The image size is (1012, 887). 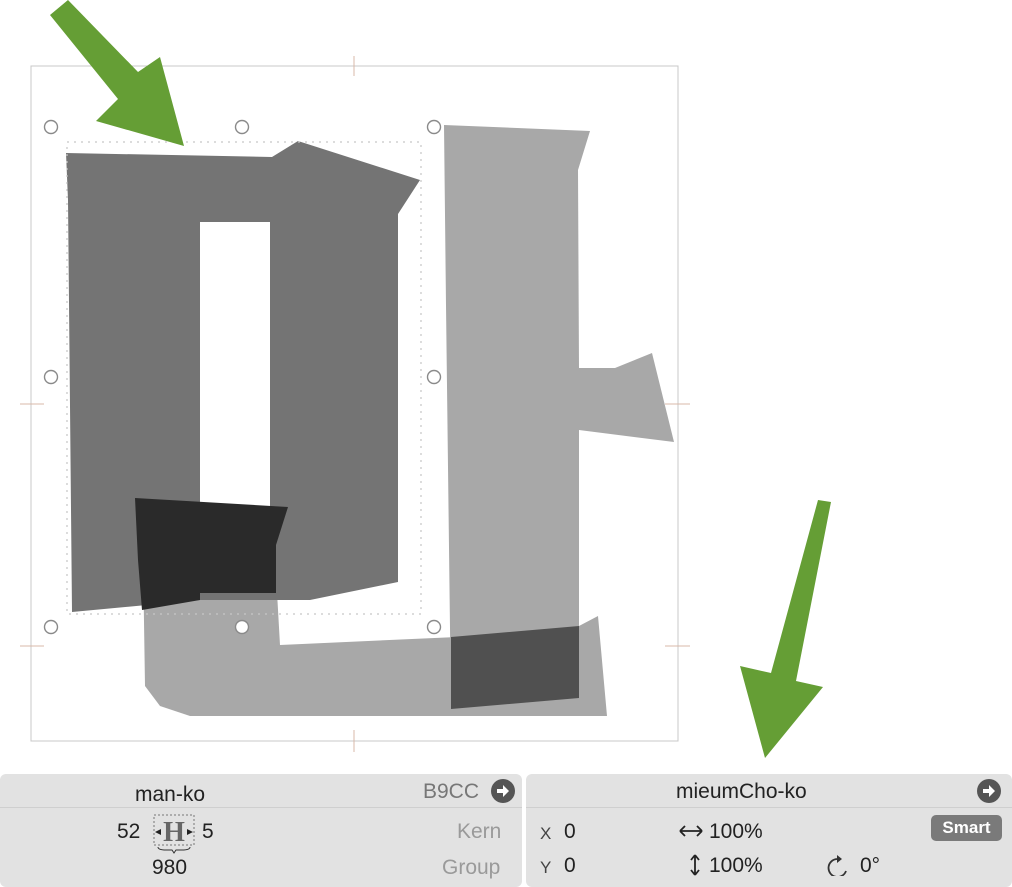 What do you see at coordinates (769, 807) in the screenshot?
I see `component-info-divider` at bounding box center [769, 807].